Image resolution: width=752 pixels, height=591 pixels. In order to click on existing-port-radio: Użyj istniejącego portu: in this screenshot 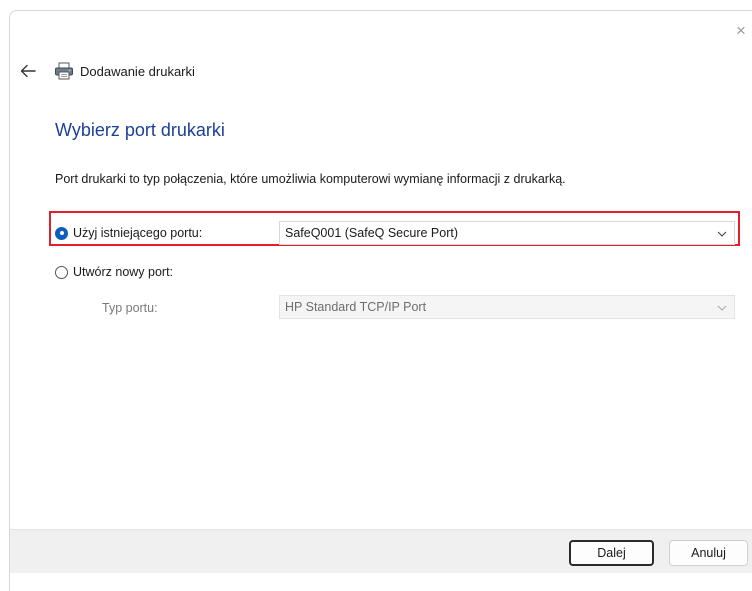, I will do `click(128, 233)`.